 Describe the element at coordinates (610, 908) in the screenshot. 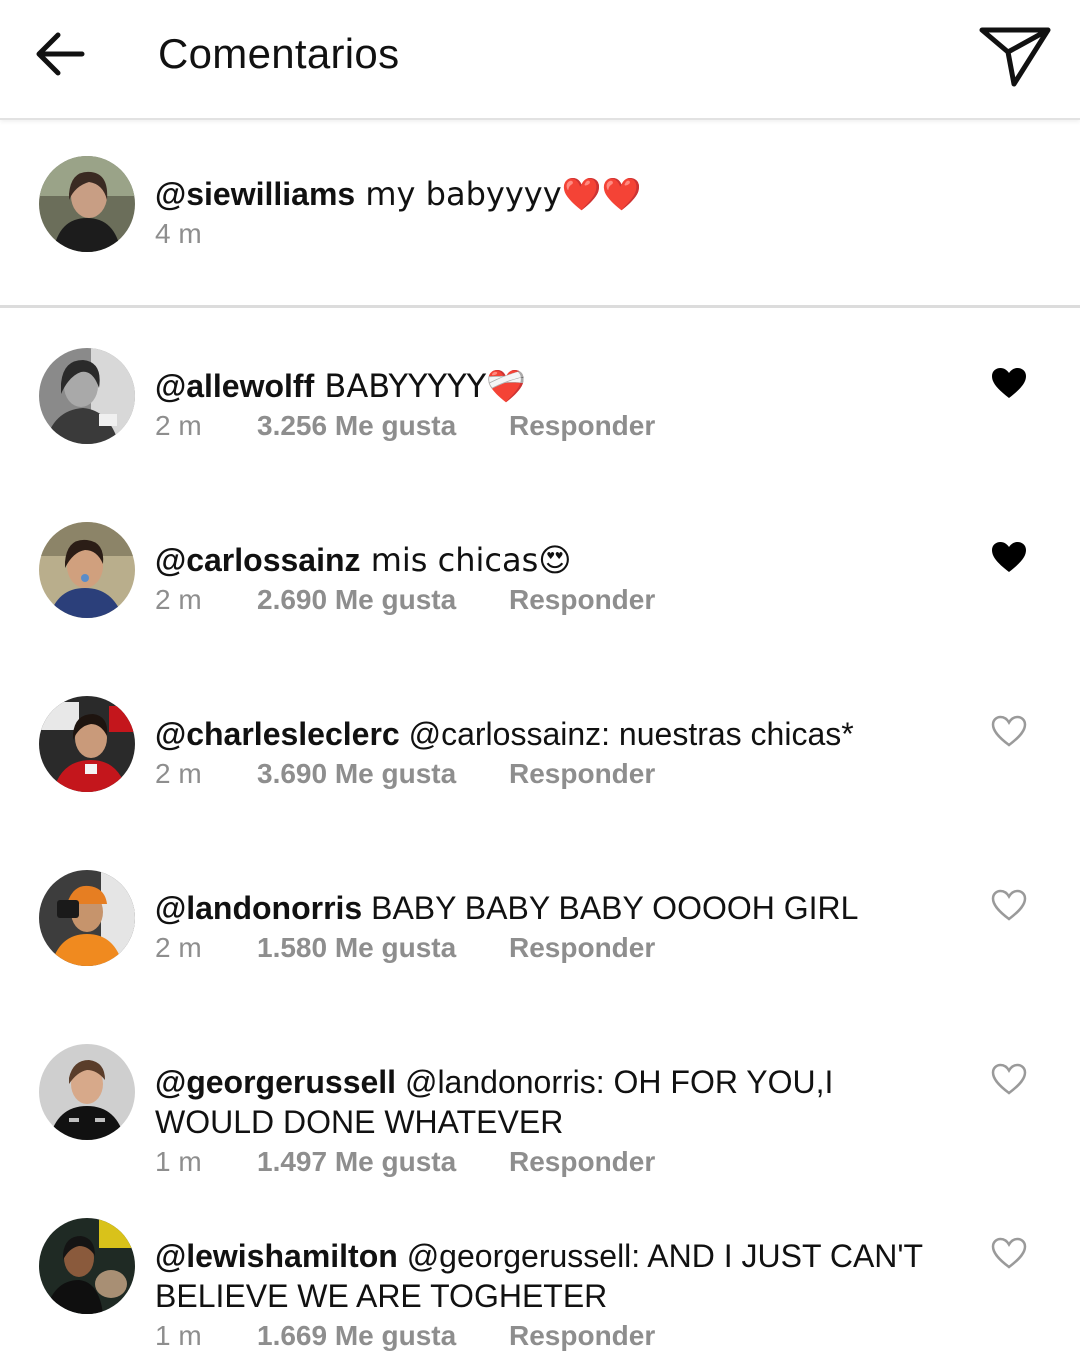

I see `comment-text: BABY BABY BABY OOOOH GIRL` at that location.